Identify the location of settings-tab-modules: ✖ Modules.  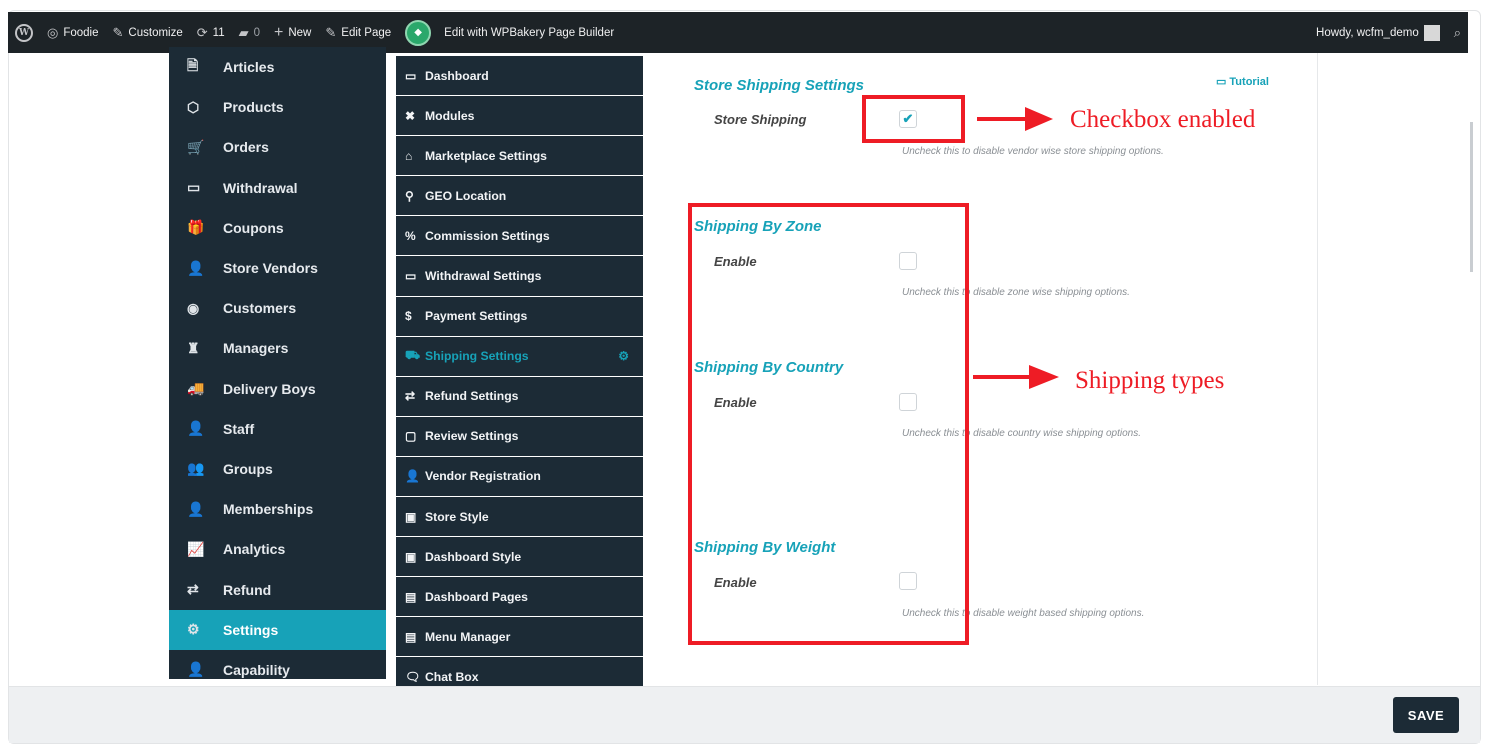
(519, 116).